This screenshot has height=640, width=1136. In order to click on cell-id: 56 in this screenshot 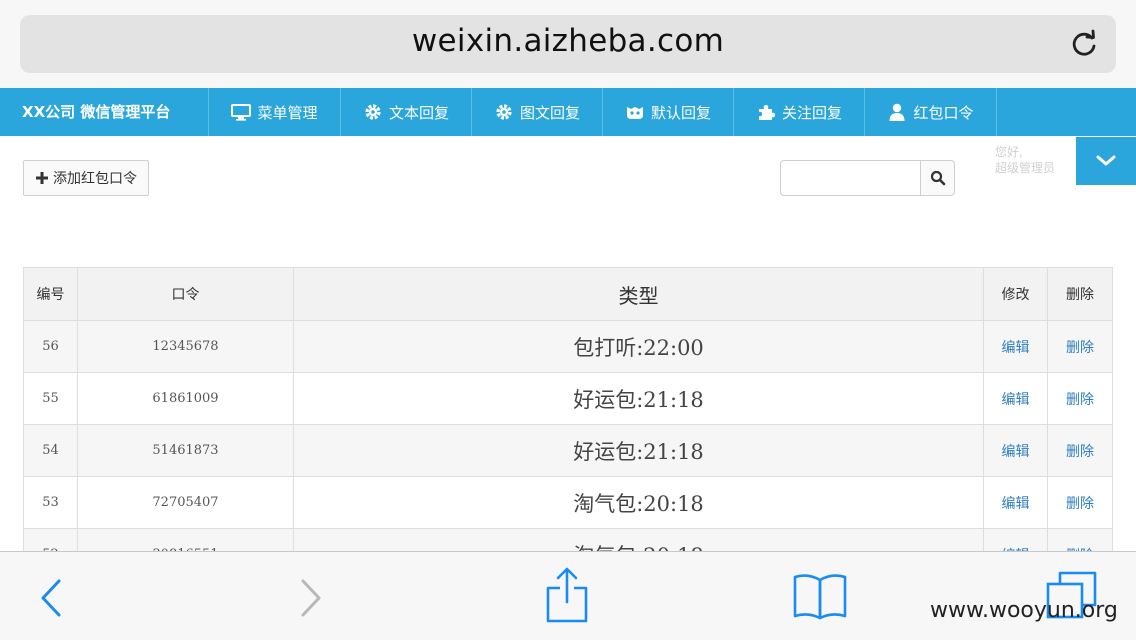, I will do `click(50, 346)`.